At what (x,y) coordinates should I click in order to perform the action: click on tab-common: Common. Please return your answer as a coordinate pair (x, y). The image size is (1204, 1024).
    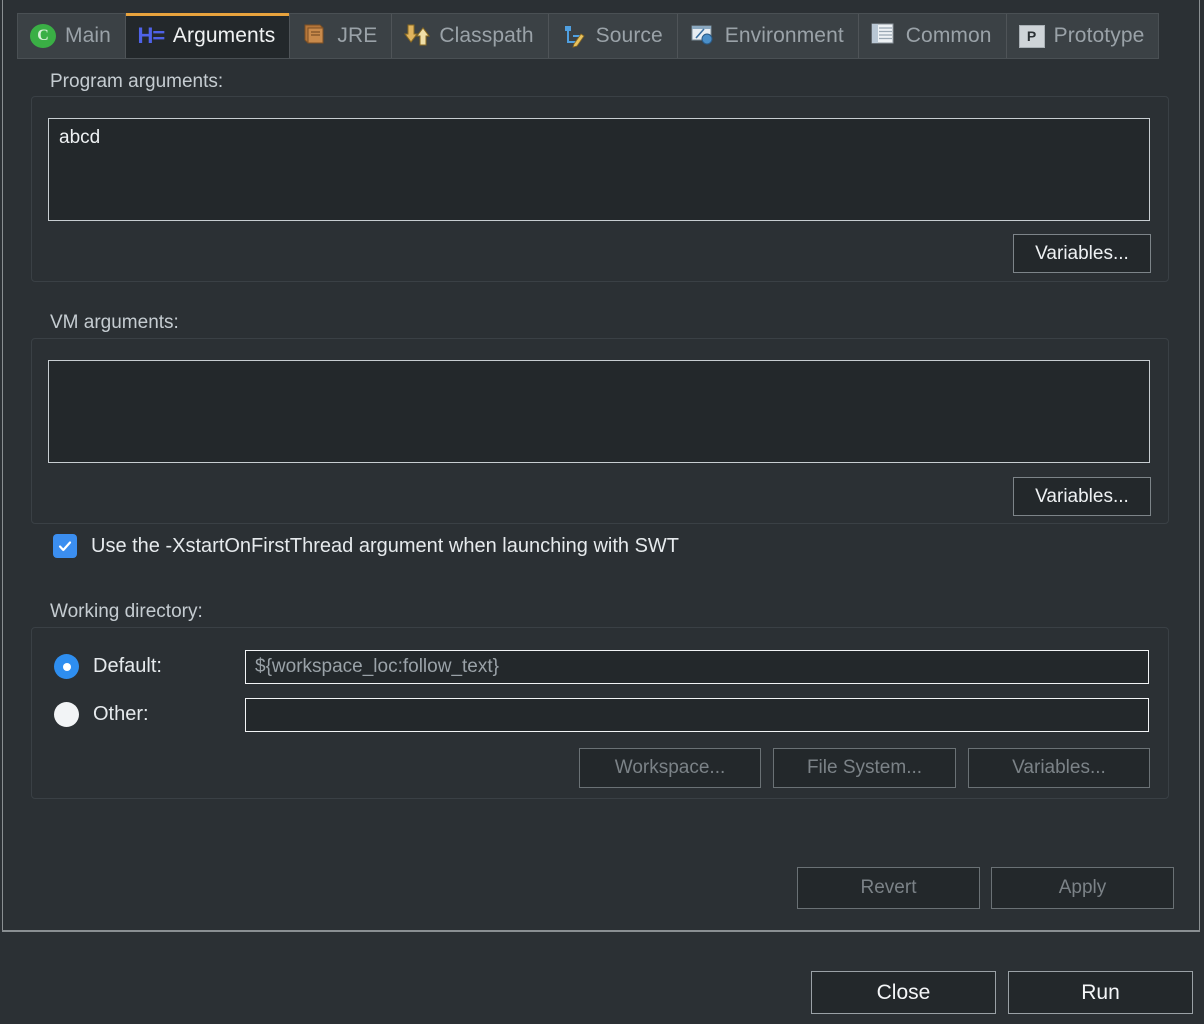
    Looking at the image, I should click on (932, 36).